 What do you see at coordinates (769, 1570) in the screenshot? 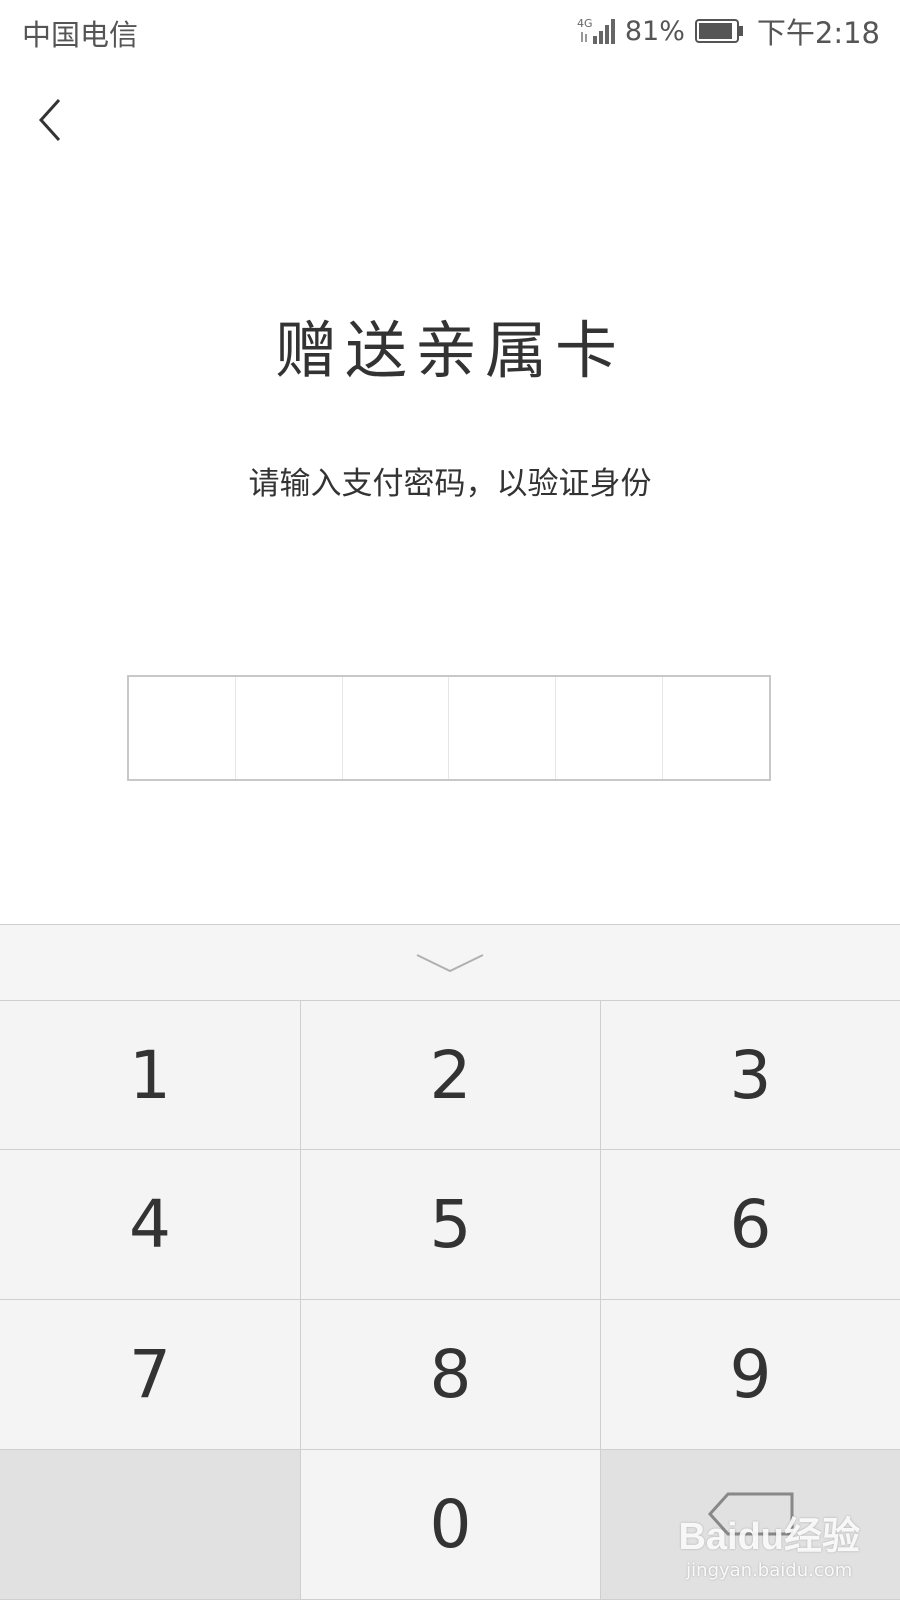
I see `watermark-url: jingyan.baidu.com` at bounding box center [769, 1570].